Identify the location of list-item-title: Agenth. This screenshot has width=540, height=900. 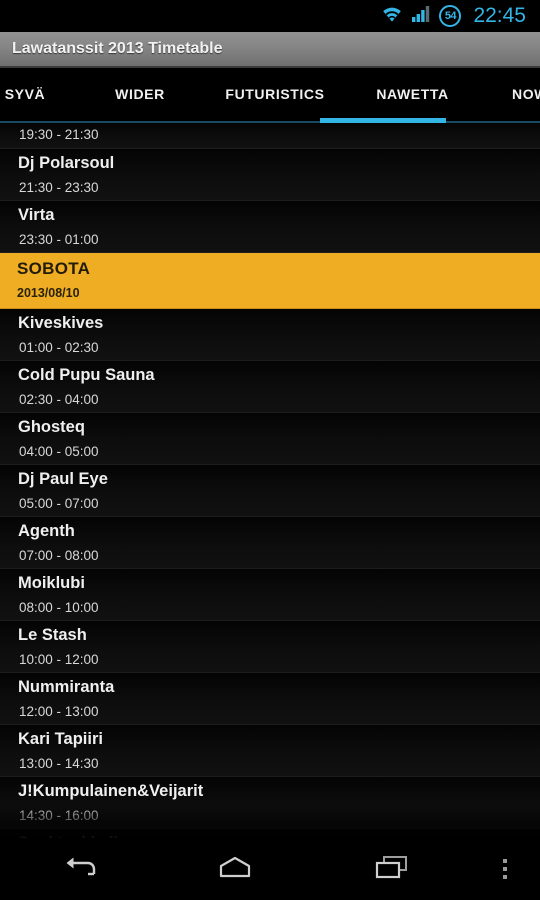
(46, 531).